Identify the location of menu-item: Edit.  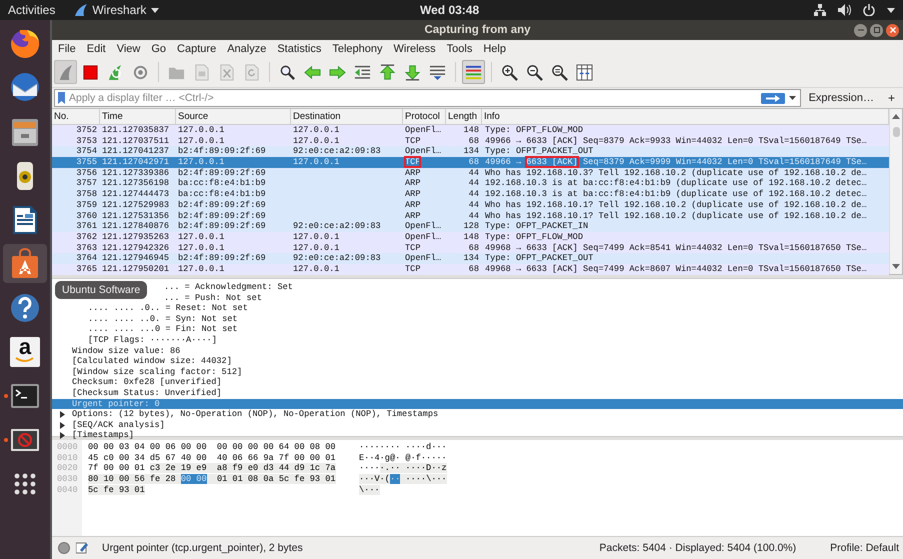
(96, 48).